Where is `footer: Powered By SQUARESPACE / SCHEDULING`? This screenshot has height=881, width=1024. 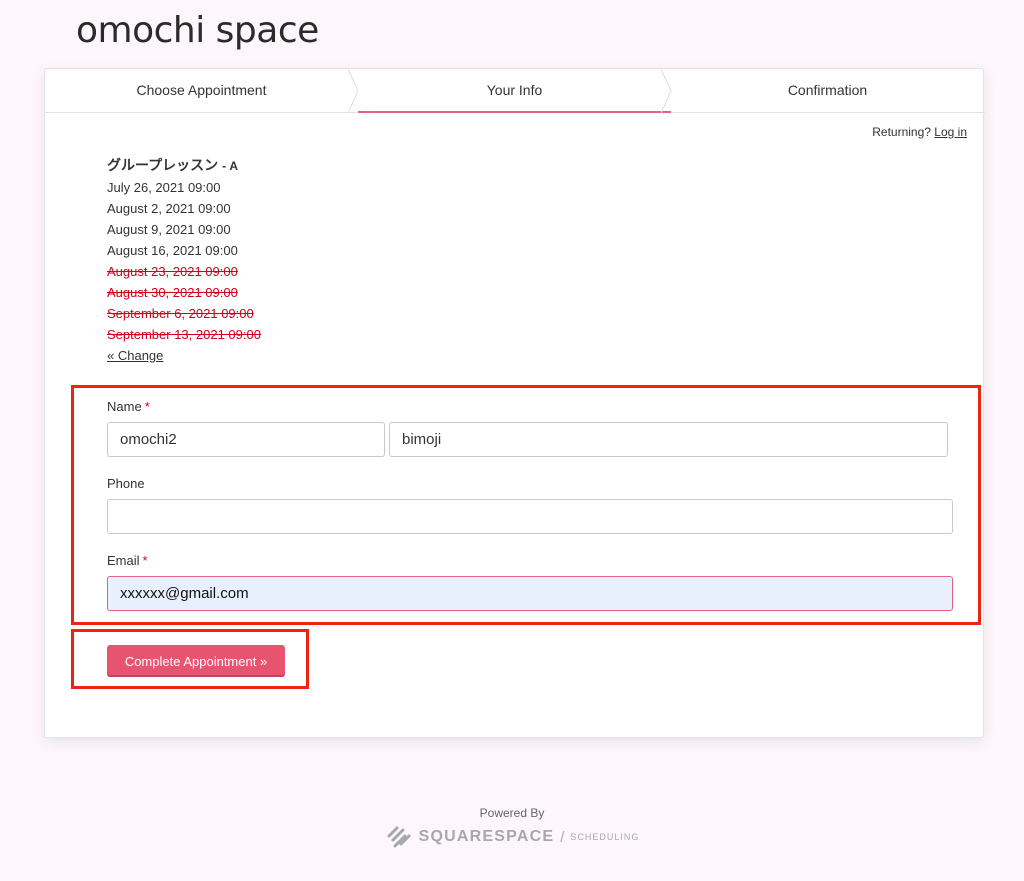
footer: Powered By SQUARESPACE / SCHEDULING is located at coordinates (512, 827).